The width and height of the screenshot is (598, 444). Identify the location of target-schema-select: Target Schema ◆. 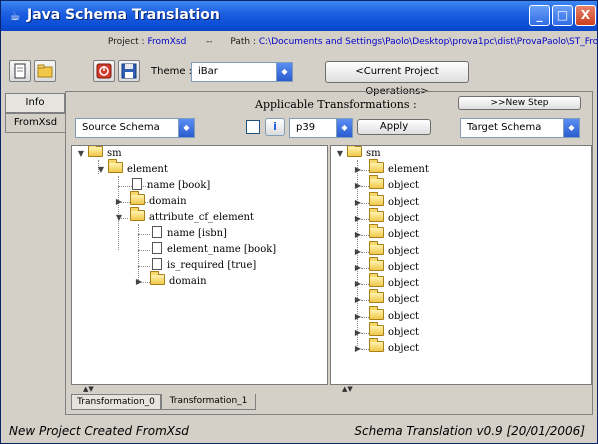
(520, 128).